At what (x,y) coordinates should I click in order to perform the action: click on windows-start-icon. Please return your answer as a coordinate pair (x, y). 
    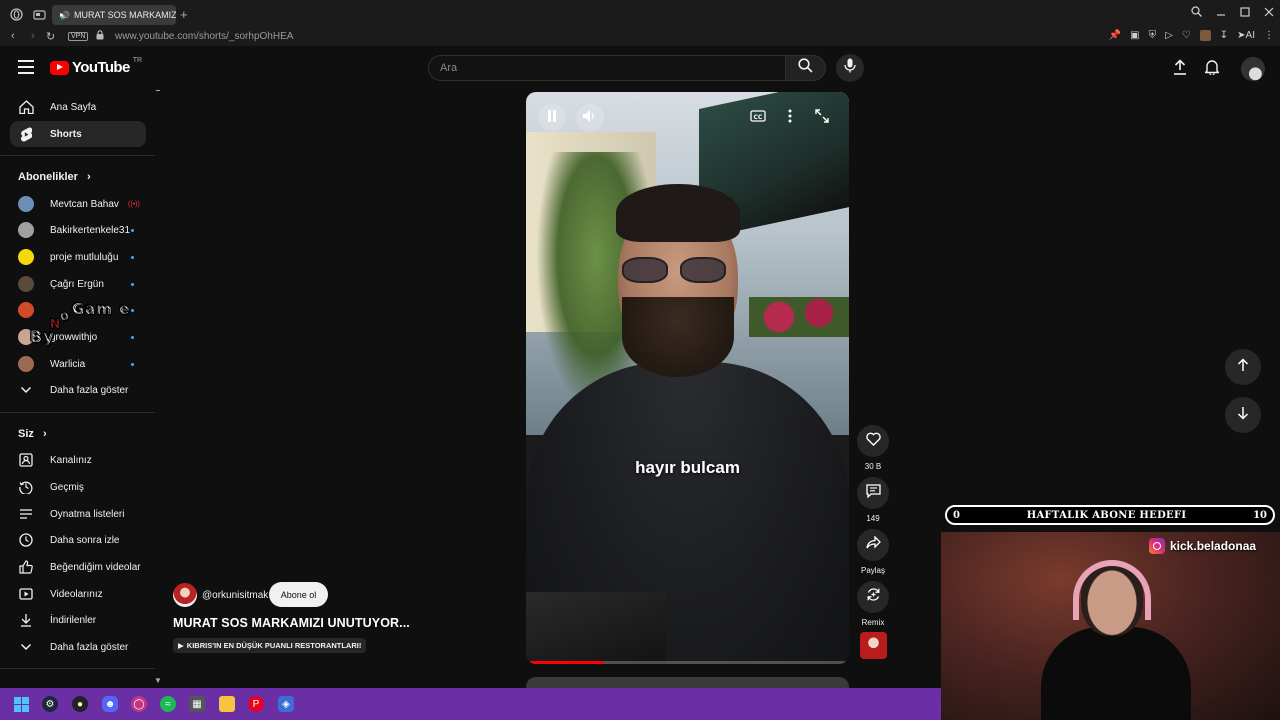
    Looking at the image, I should click on (21, 704).